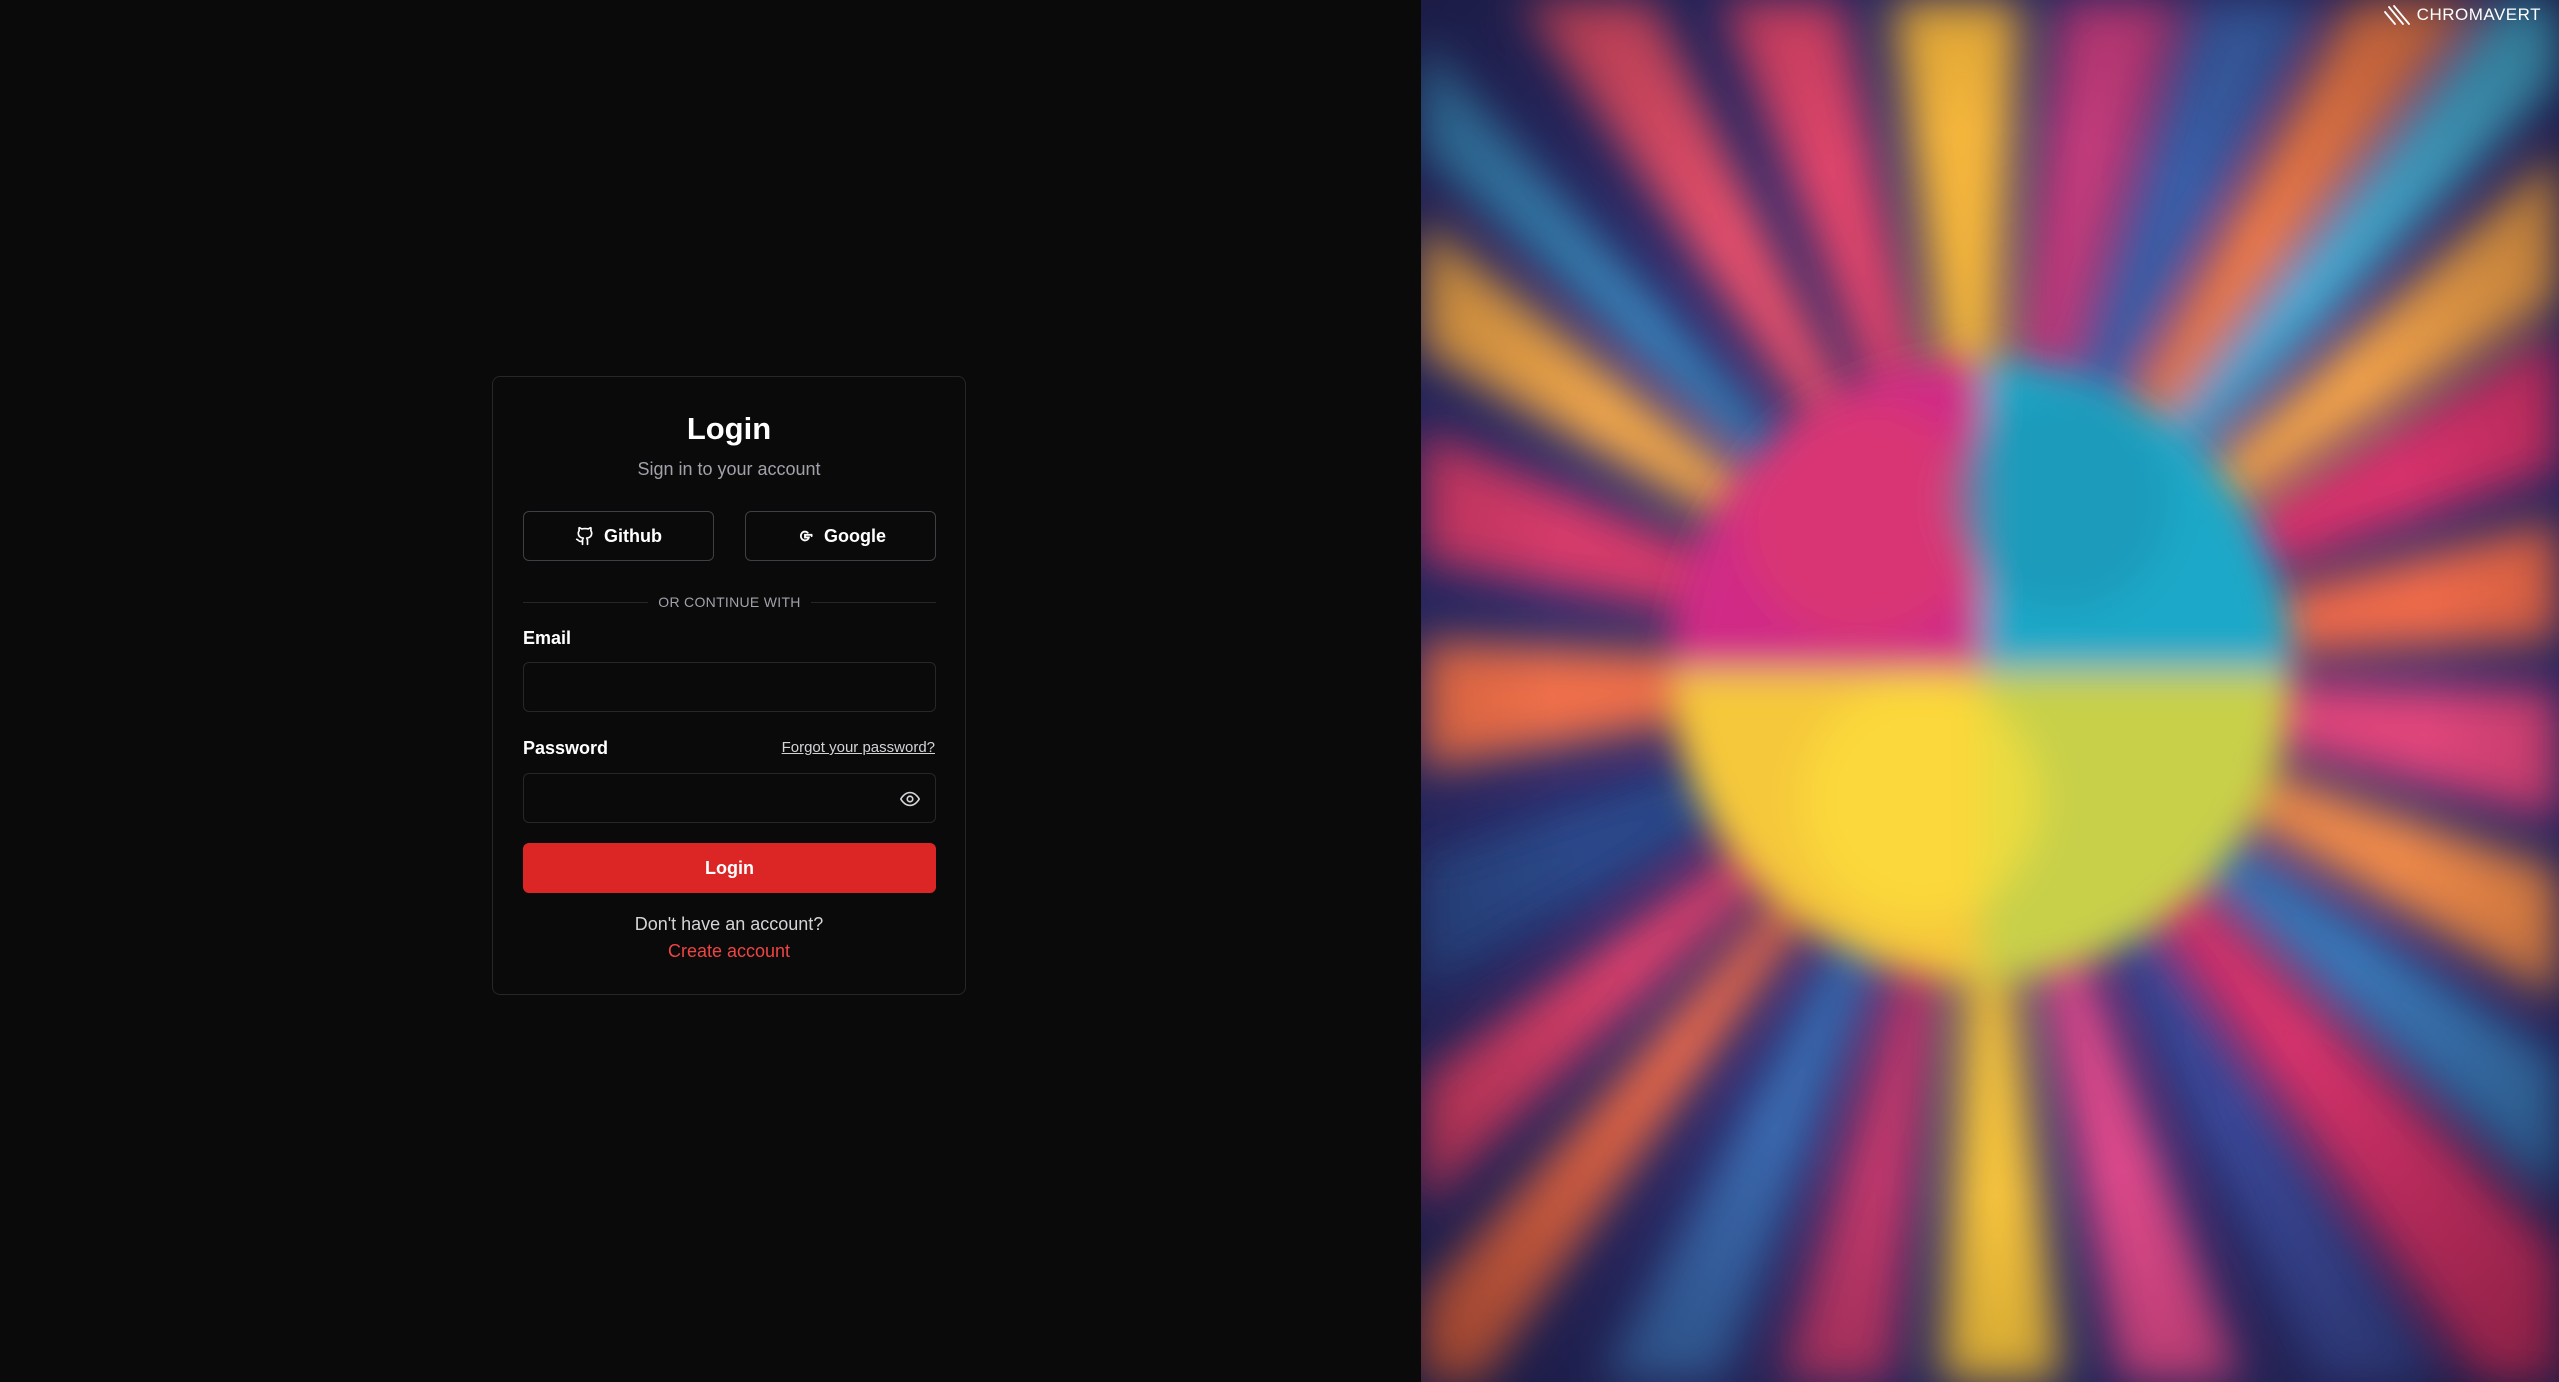 The width and height of the screenshot is (2559, 1382). What do you see at coordinates (873, 602) in the screenshot?
I see `divider-line-right` at bounding box center [873, 602].